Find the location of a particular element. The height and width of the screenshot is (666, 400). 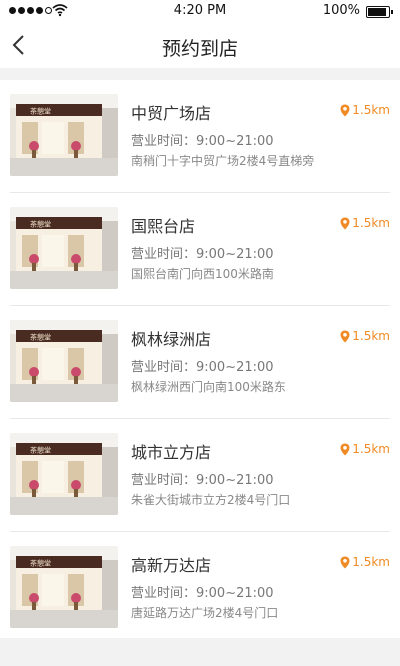

store-address: 南稍门十字中贸广场2楼4号直梯旁 is located at coordinates (223, 161).